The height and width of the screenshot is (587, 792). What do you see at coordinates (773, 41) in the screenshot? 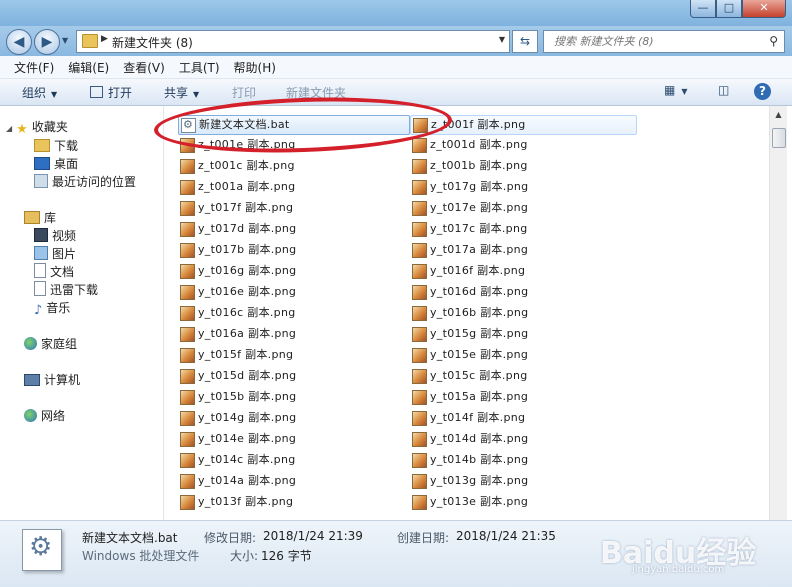
I see `search-icon: ⚲` at bounding box center [773, 41].